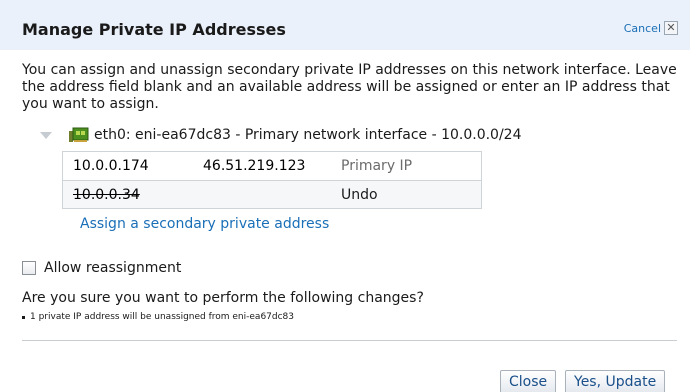 The height and width of the screenshot is (392, 690). I want to click on network-card-icon, so click(79, 134).